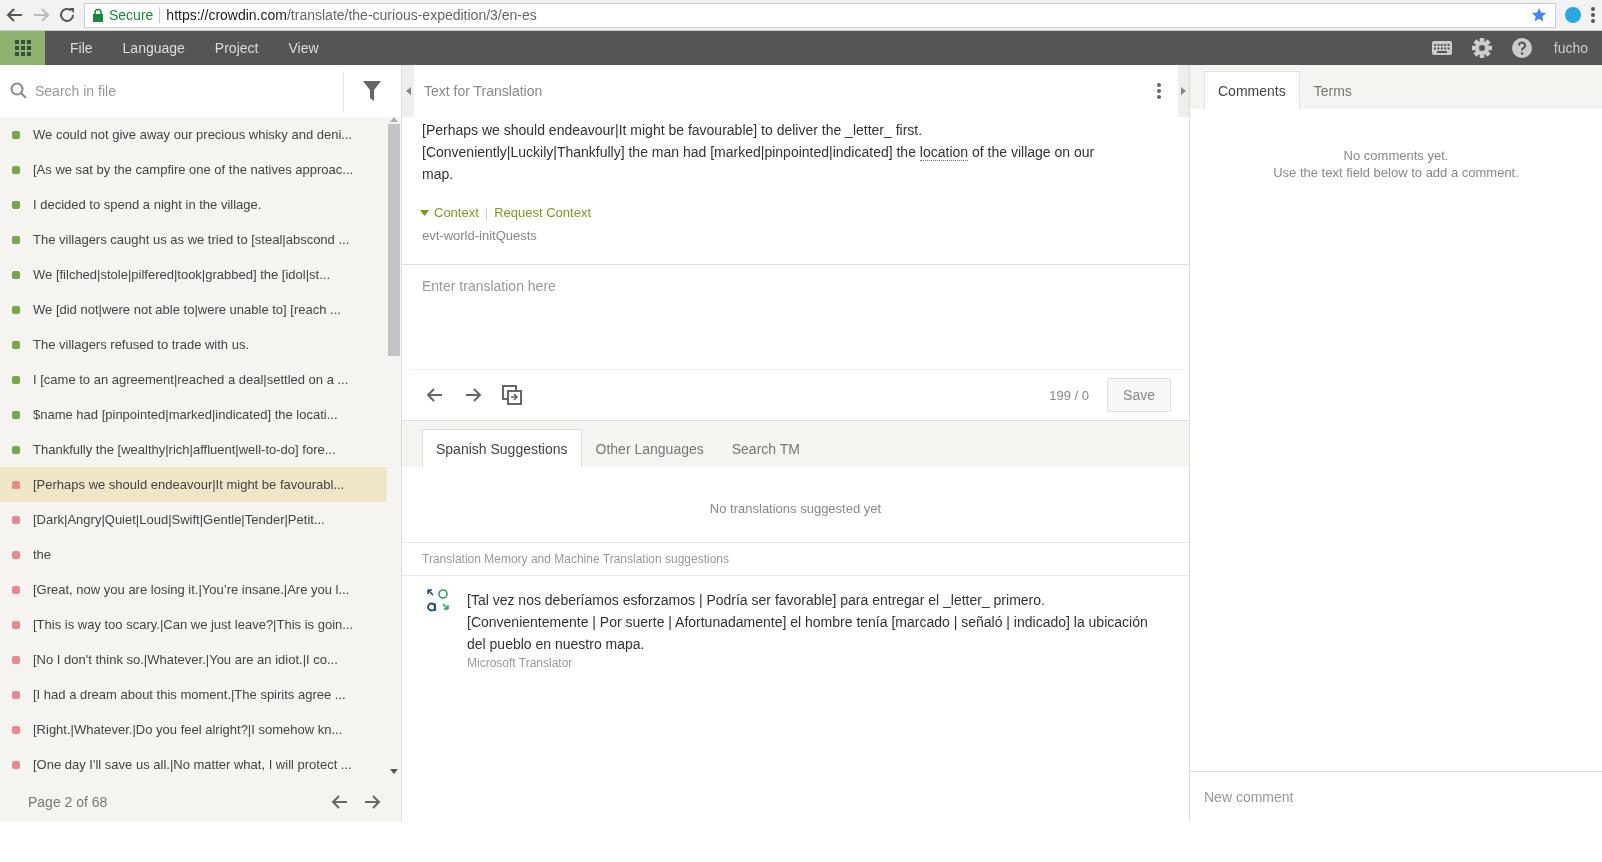 This screenshot has height=862, width=1602. Describe the element at coordinates (1481, 48) in the screenshot. I see `settings-icon` at that location.